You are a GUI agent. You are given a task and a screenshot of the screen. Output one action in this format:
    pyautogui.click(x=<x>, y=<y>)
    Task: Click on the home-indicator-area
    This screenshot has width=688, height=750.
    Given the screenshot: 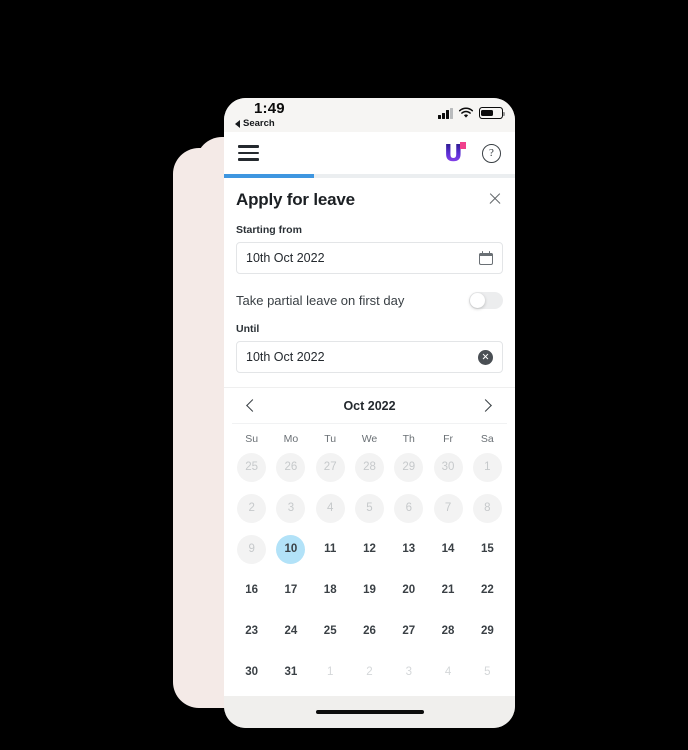 What is the action you would take?
    pyautogui.click(x=369, y=712)
    